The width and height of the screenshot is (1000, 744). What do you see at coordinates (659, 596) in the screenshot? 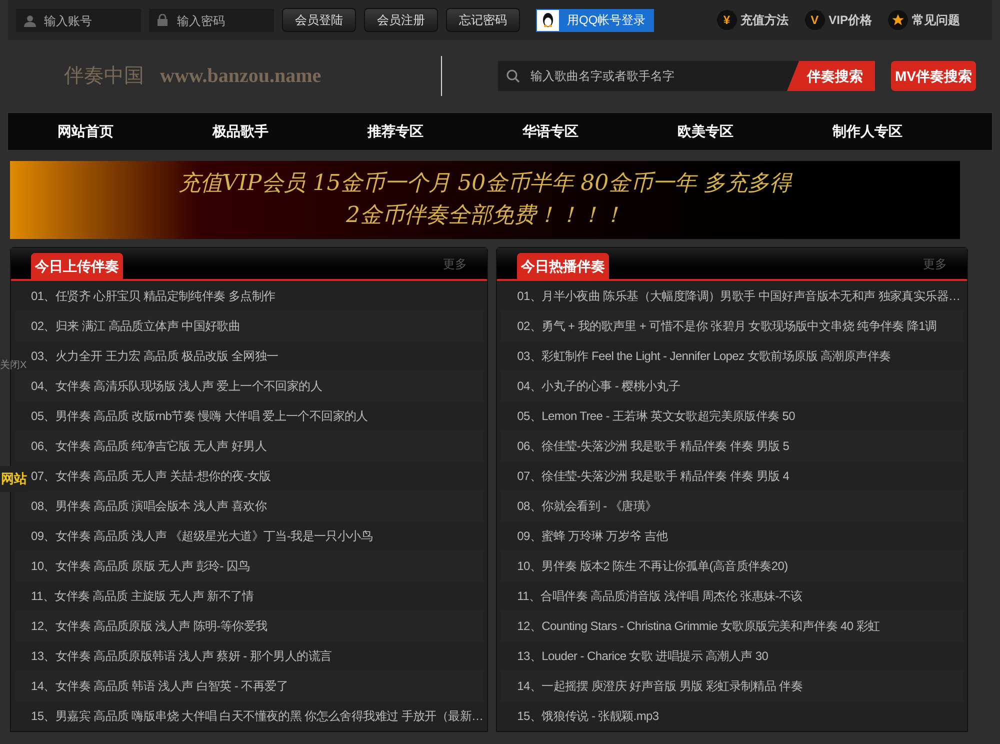
I see `song-link: 11、合唱伴奏 高品质消音版 浅伴唱 周杰伦 张惠妹-不该` at bounding box center [659, 596].